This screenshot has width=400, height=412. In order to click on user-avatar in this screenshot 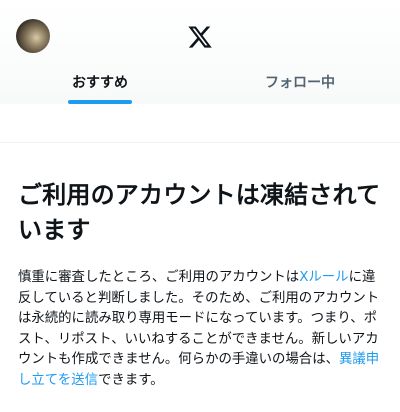, I will do `click(33, 36)`.